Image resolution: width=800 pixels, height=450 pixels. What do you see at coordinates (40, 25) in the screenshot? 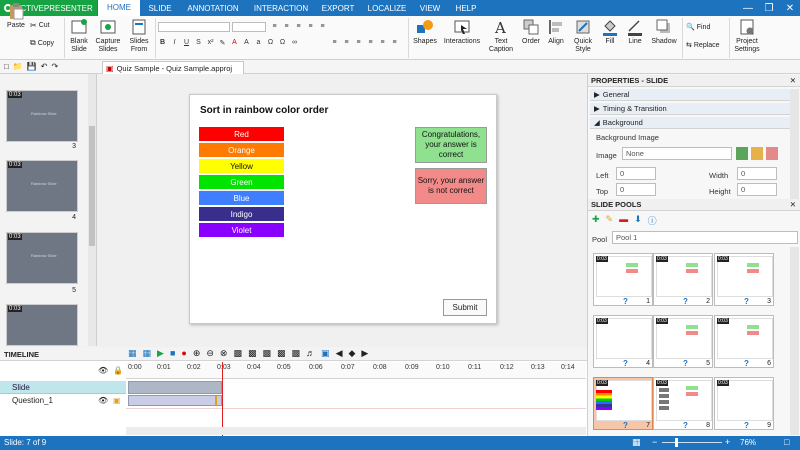
I see `cut-button: ✂ Cut` at bounding box center [40, 25].